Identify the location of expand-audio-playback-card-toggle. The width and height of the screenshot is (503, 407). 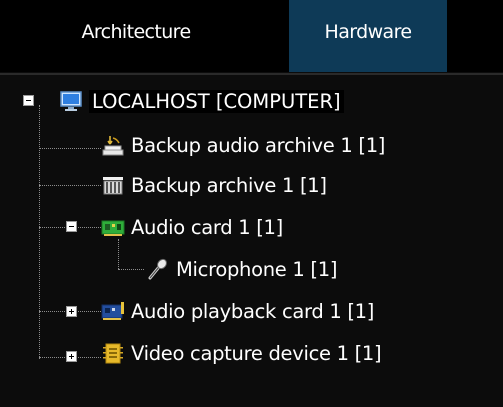
(71, 311).